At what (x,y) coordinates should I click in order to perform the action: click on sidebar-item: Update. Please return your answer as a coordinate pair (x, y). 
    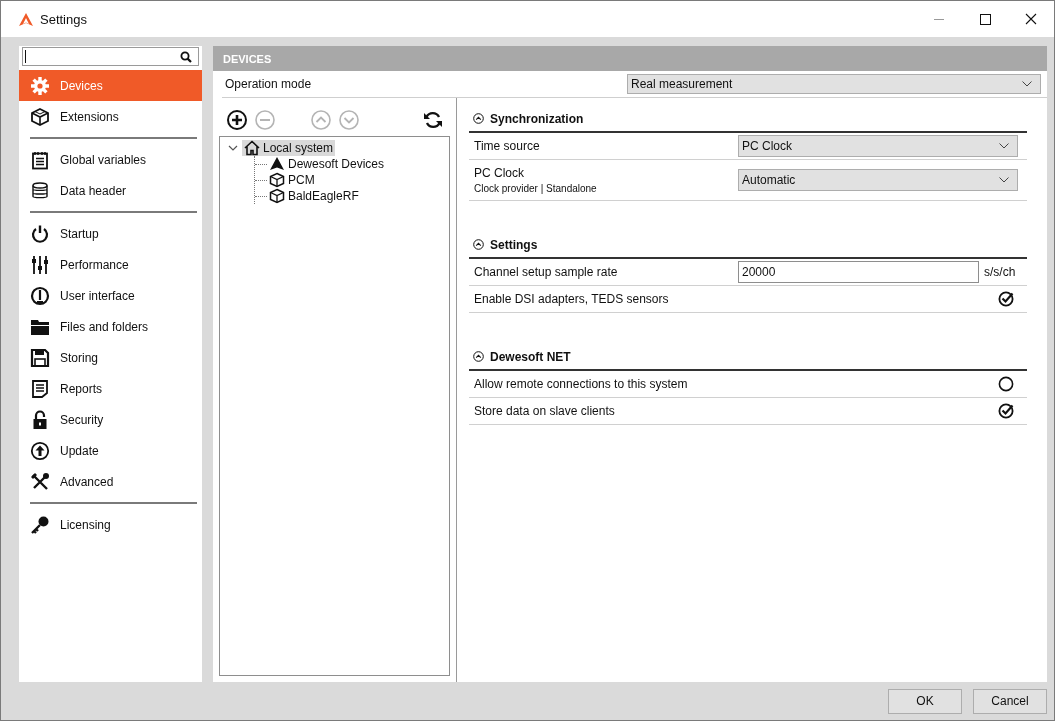
    Looking at the image, I should click on (110, 450).